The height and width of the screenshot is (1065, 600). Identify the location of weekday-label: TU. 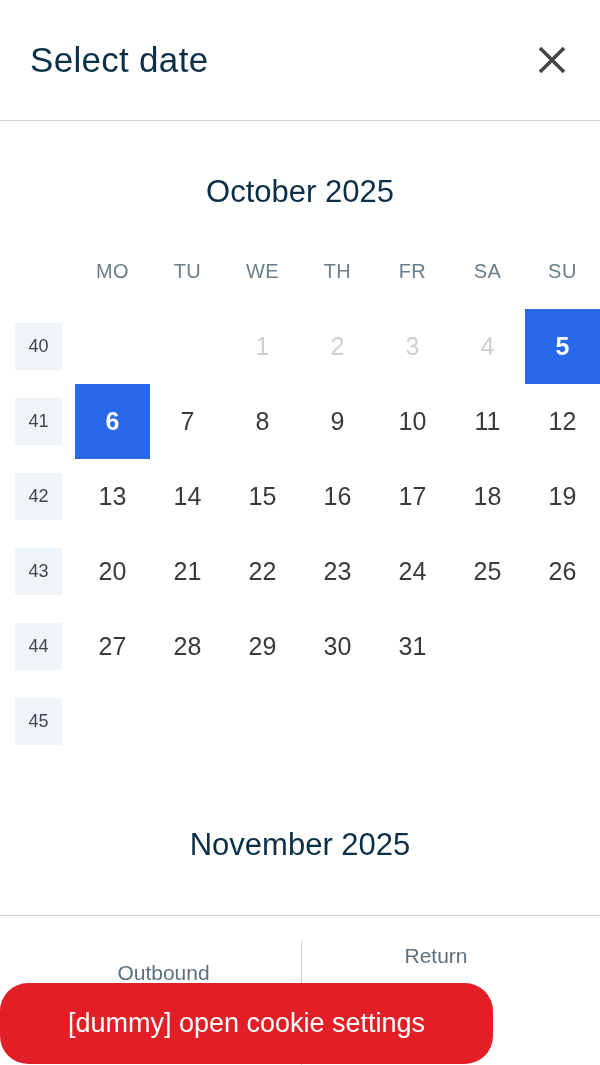
(187, 271).